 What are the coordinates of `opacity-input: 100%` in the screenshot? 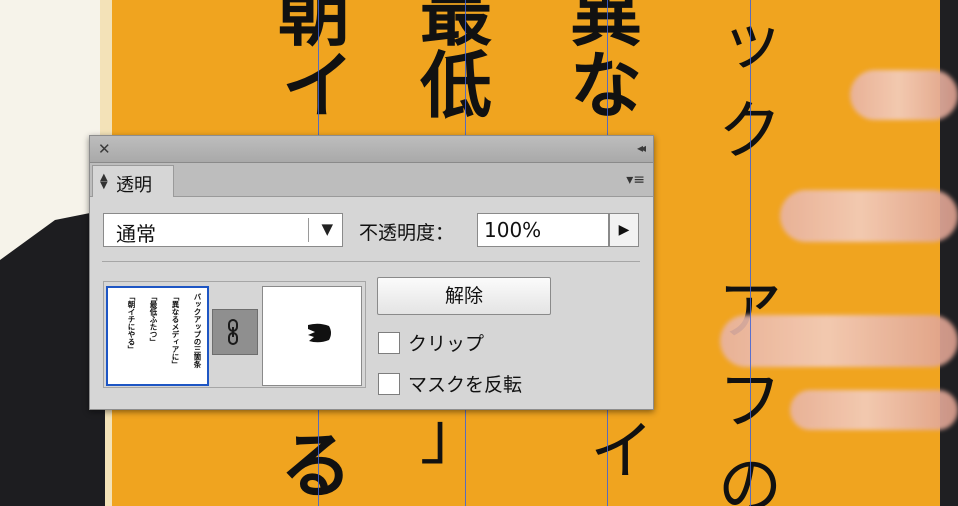 It's located at (543, 230).